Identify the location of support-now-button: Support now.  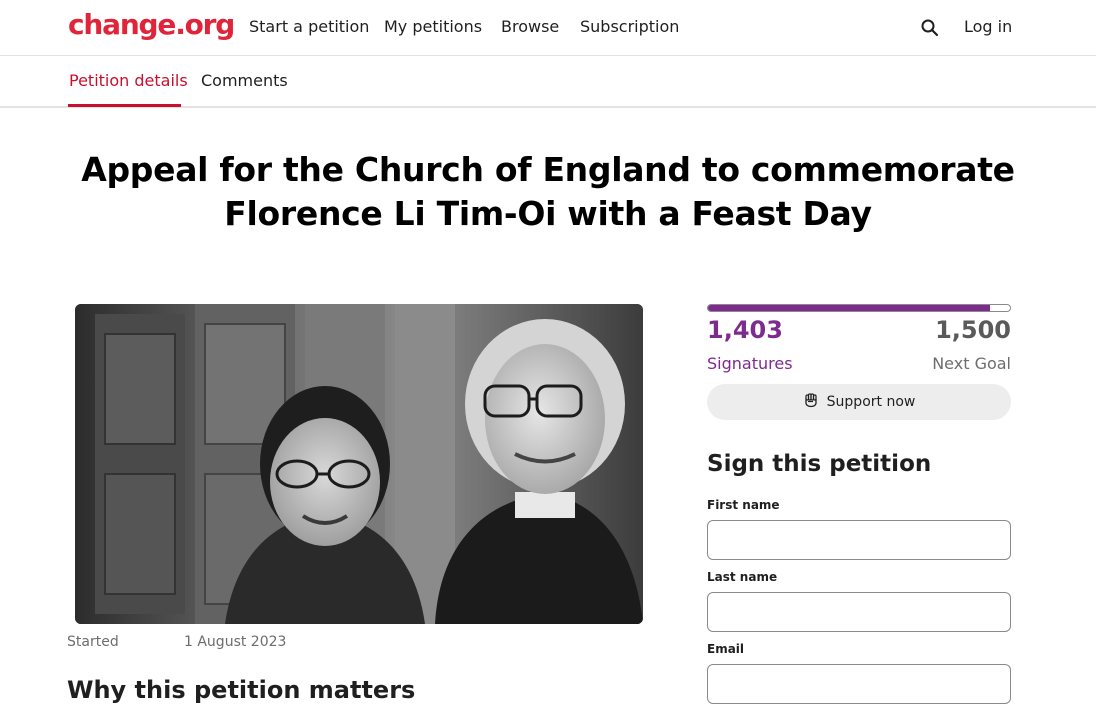
(859, 402).